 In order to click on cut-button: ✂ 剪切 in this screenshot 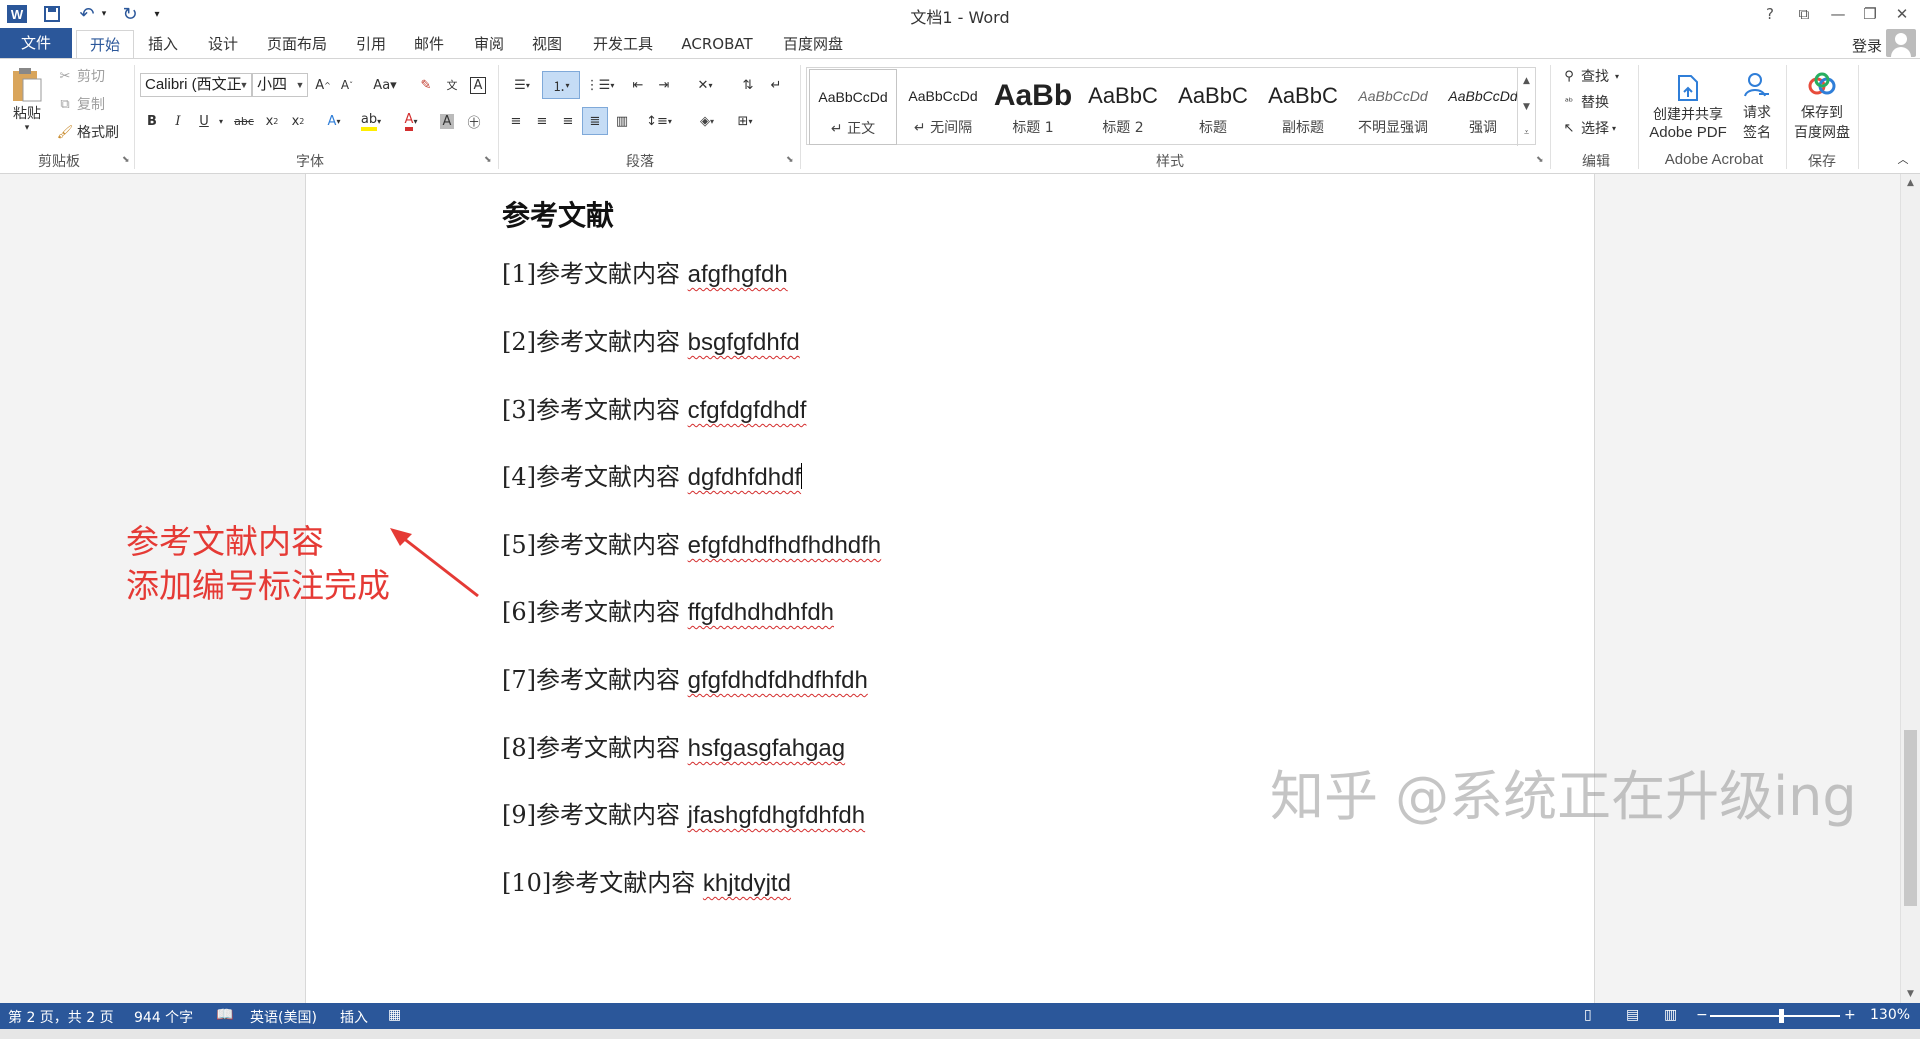, I will do `click(80, 76)`.